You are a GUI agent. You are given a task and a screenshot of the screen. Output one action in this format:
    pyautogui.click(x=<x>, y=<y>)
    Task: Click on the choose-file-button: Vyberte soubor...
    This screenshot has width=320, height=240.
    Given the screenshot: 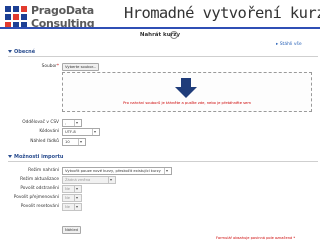 What is the action you would take?
    pyautogui.click(x=81, y=67)
    